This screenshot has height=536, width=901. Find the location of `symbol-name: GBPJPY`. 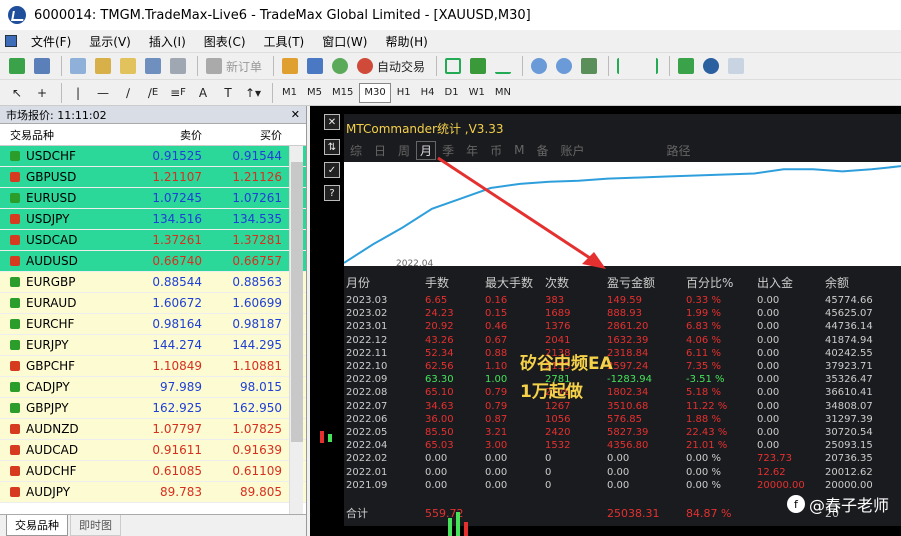

symbol-name: GBPJPY is located at coordinates (47, 408).